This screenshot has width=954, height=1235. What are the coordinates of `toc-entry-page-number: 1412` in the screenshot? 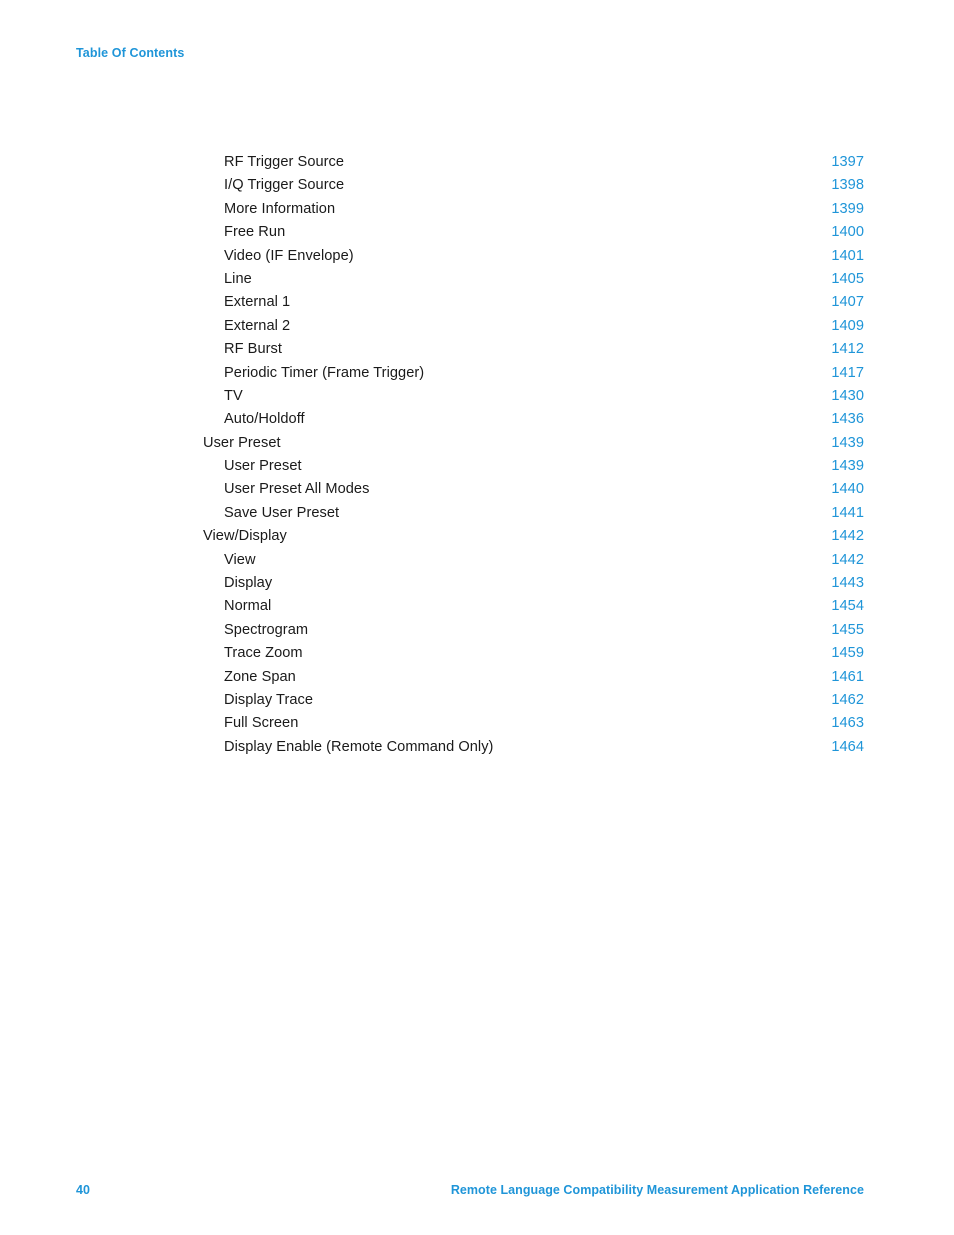 It's located at (847, 349).